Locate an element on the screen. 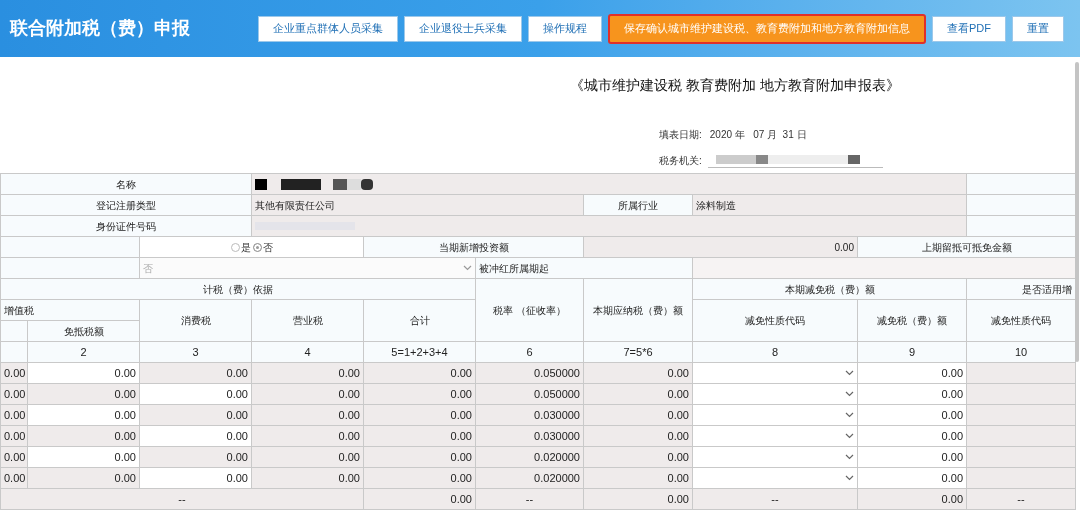  table-cell: -- is located at coordinates (182, 499).